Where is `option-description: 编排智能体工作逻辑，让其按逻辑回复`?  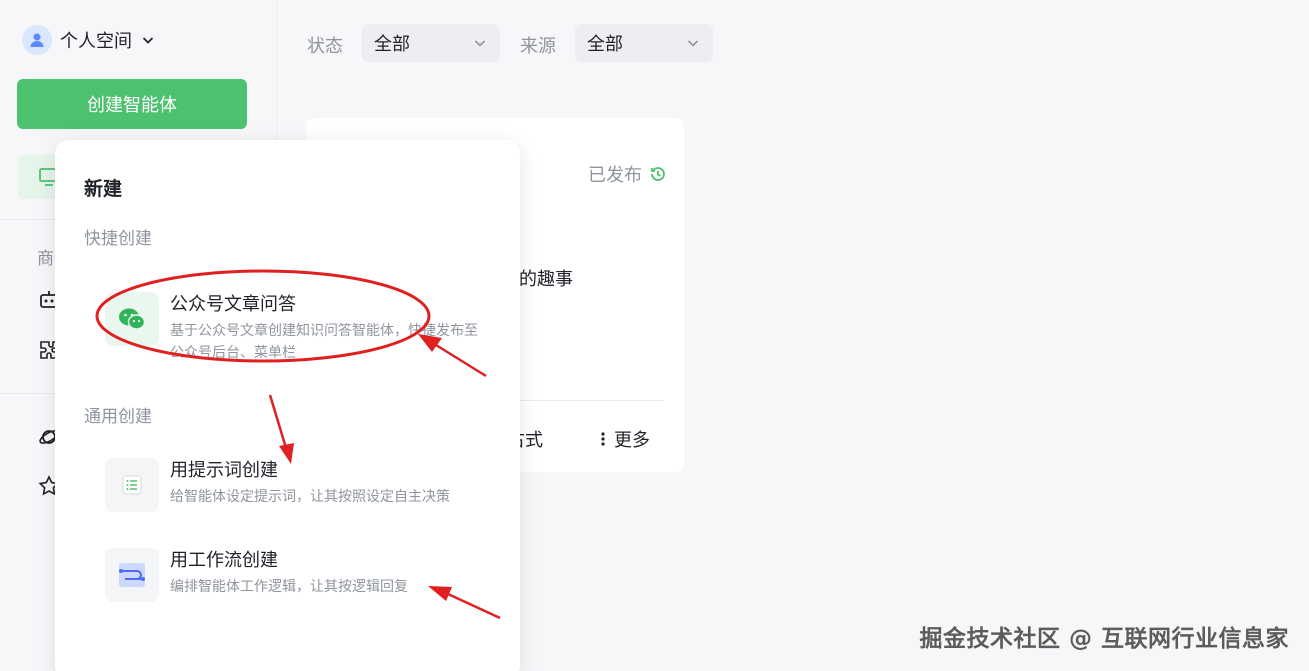 option-description: 编排智能体工作逻辑，让其按逻辑回复 is located at coordinates (289, 587).